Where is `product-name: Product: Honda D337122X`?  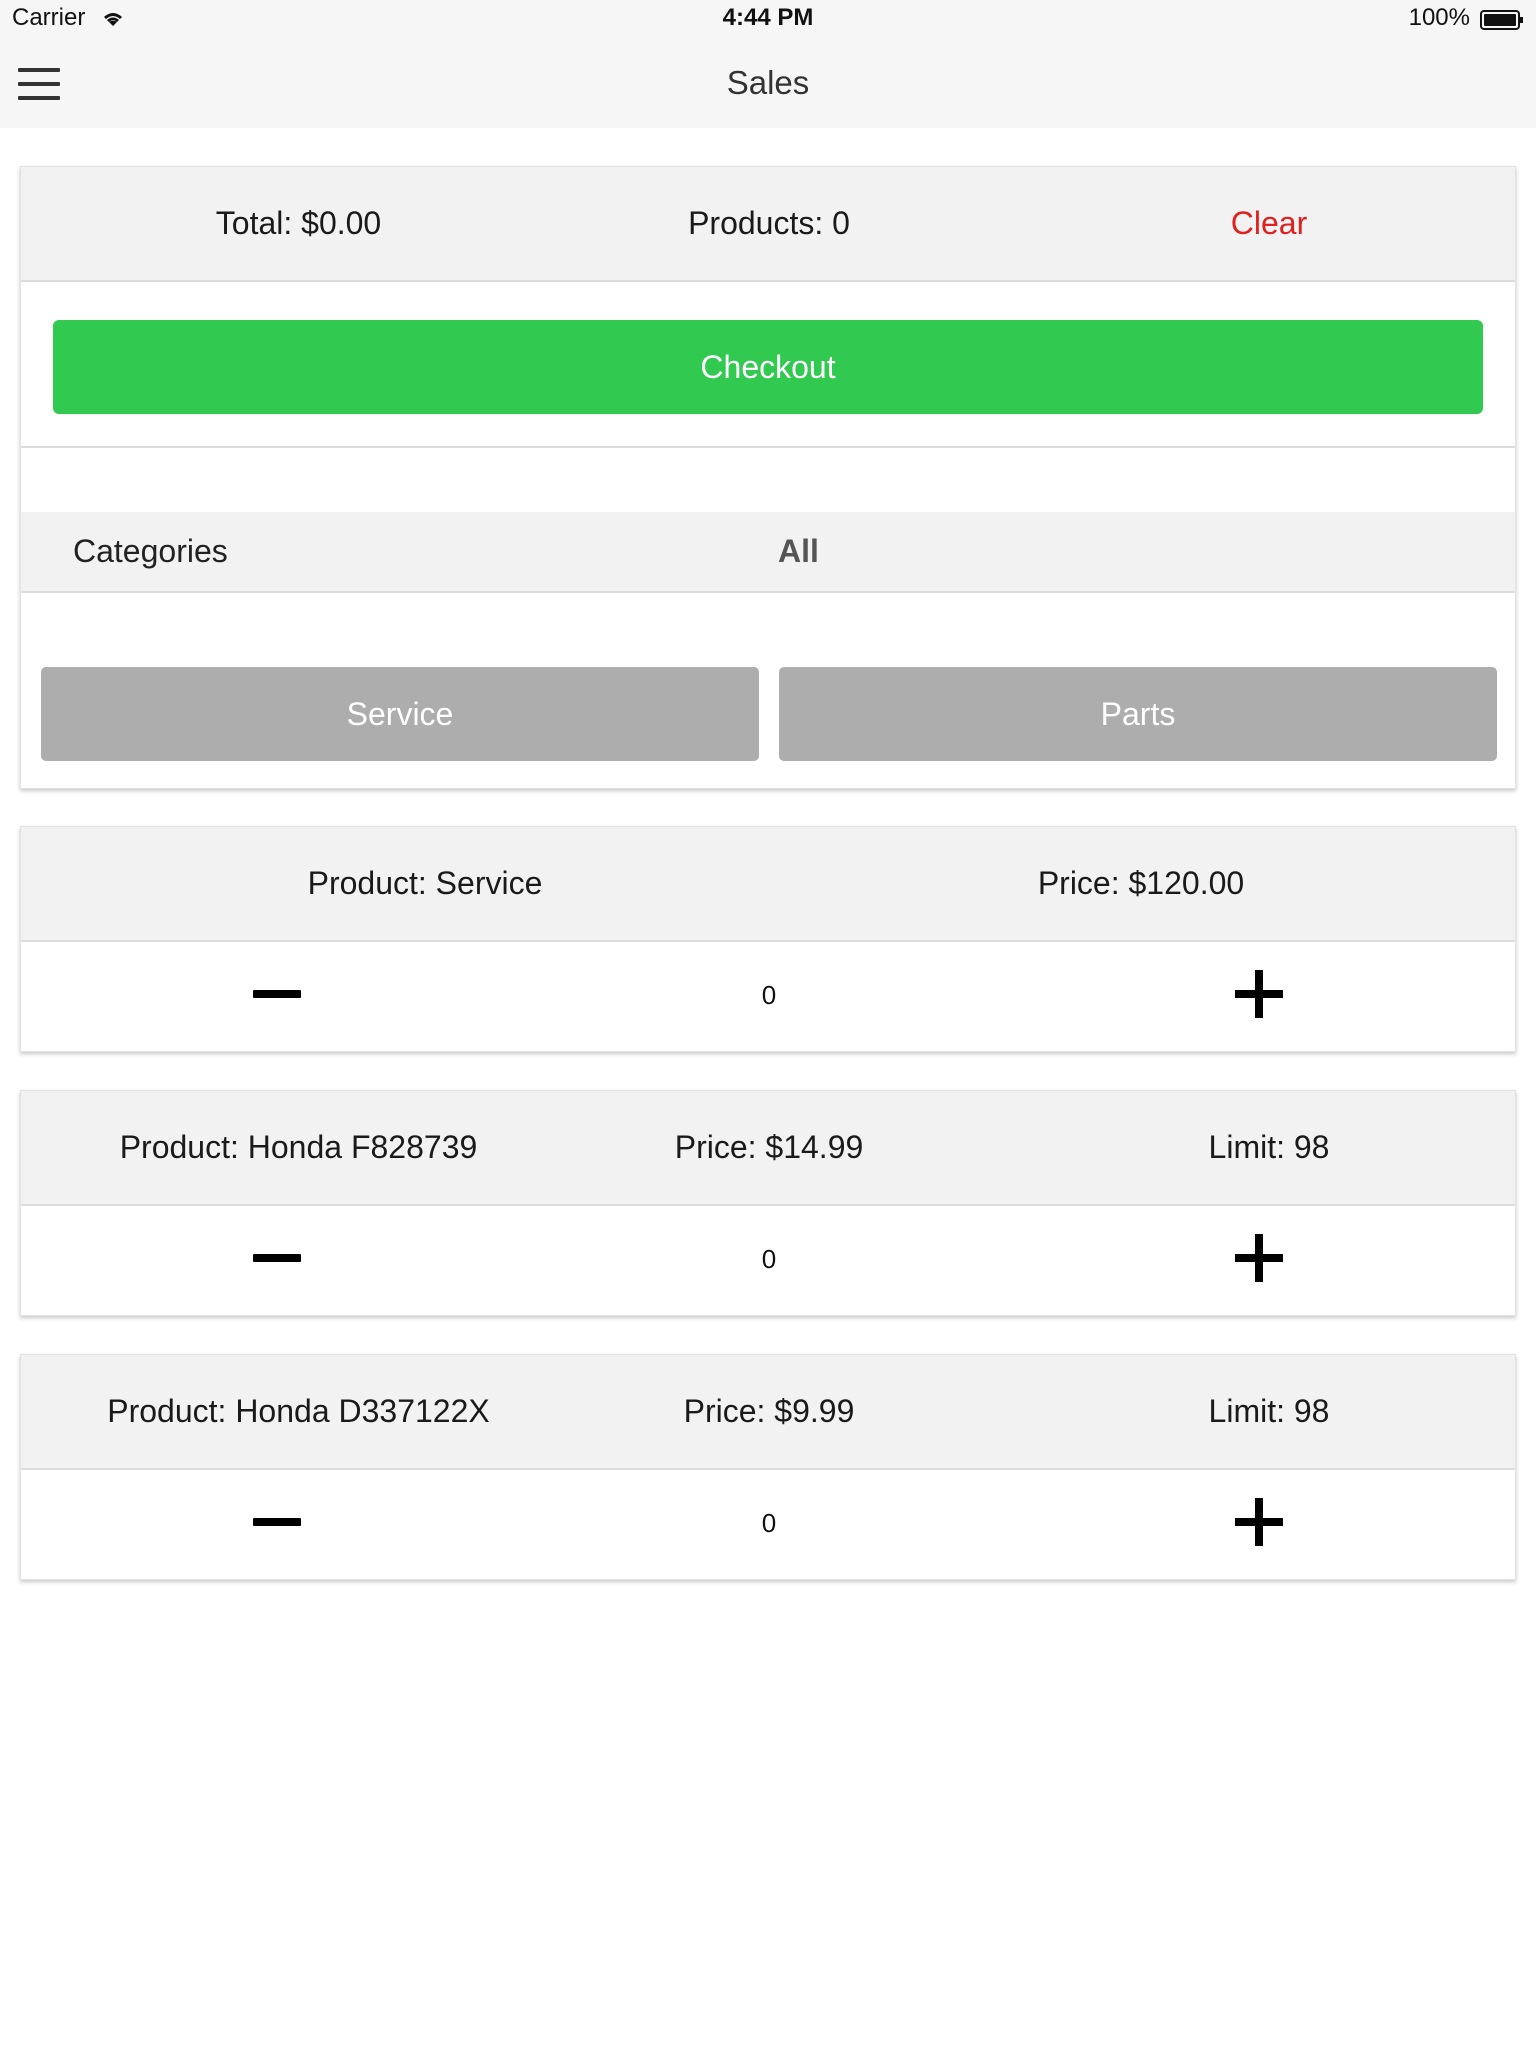
product-name: Product: Honda D337122X is located at coordinates (298, 1411).